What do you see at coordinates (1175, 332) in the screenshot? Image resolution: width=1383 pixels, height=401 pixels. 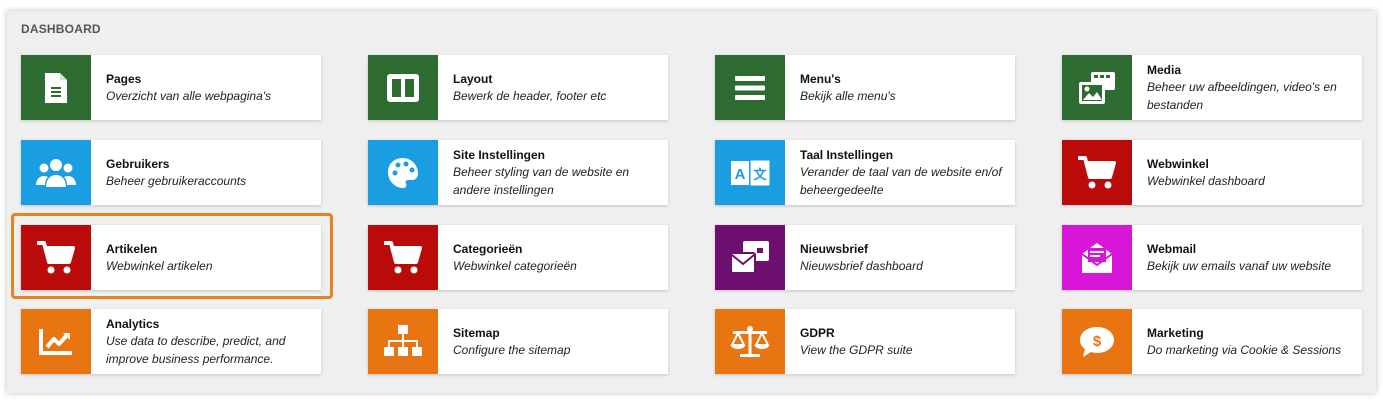 I see `tile-title: Marketing` at bounding box center [1175, 332].